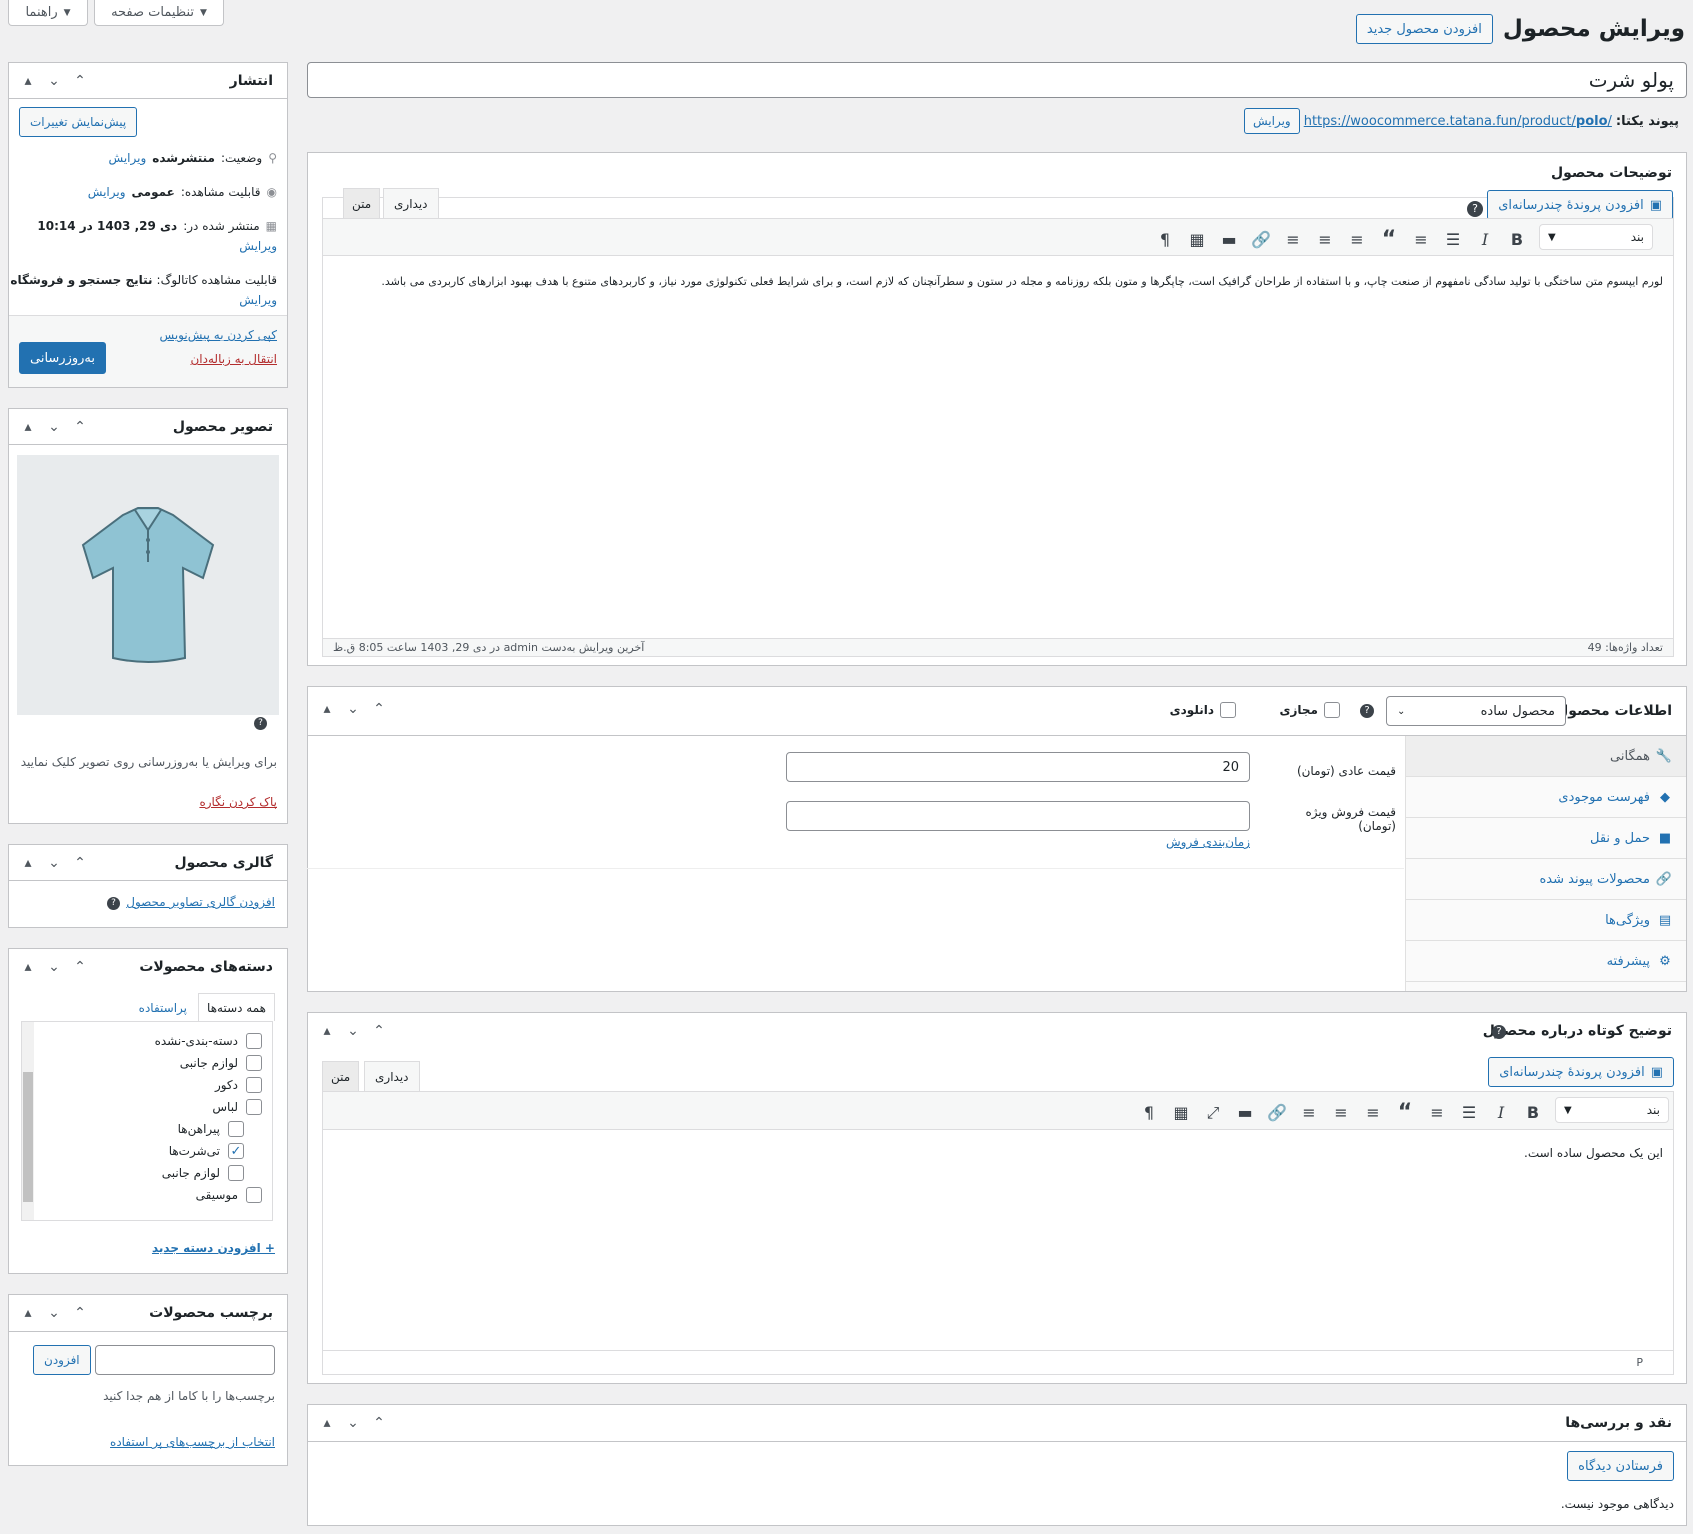 The image size is (1693, 1534). Describe the element at coordinates (63, 358) in the screenshot. I see `update-button: به‌روزرسانی` at that location.